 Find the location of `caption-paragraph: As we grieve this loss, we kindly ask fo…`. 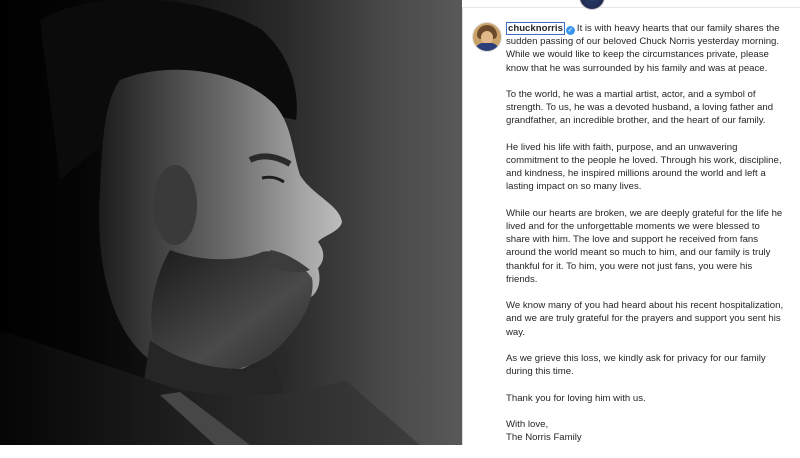

caption-paragraph: As we grieve this loss, we kindly ask fo… is located at coordinates (636, 365).